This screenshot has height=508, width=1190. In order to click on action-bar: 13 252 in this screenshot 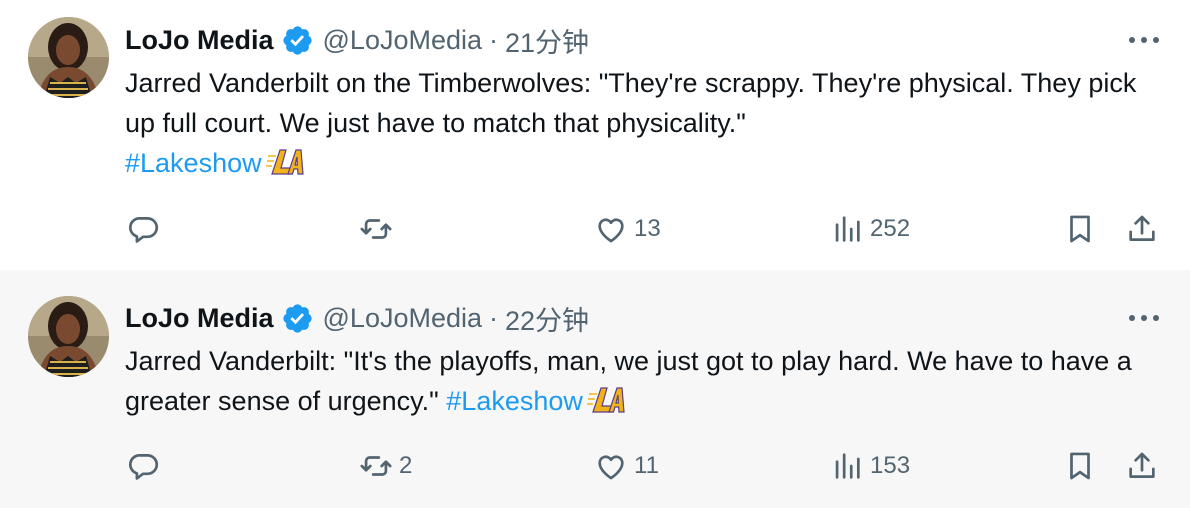, I will do `click(595, 229)`.